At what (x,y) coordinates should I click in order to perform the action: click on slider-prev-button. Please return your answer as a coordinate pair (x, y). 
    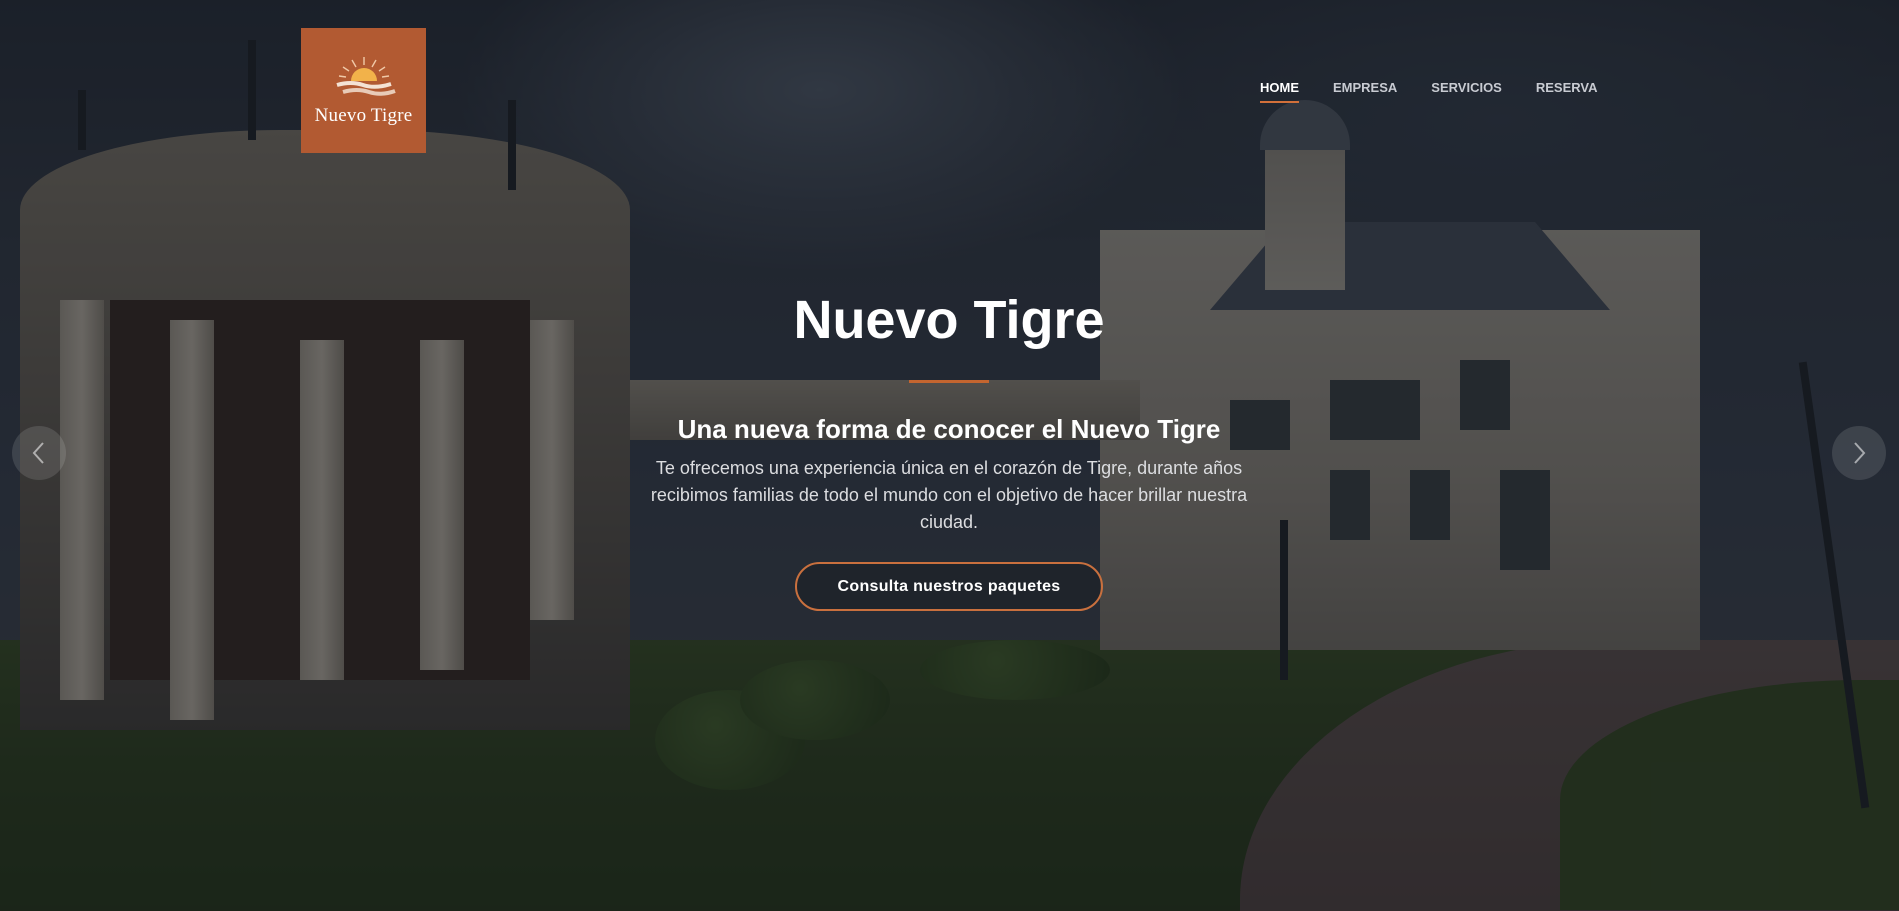
    Looking at the image, I should click on (39, 453).